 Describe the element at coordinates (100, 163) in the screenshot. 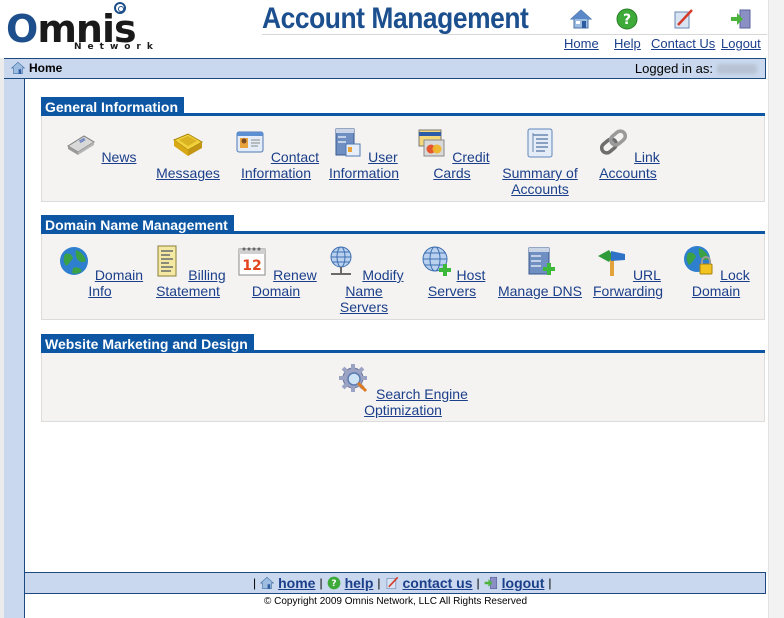

I see `item-news: News` at that location.